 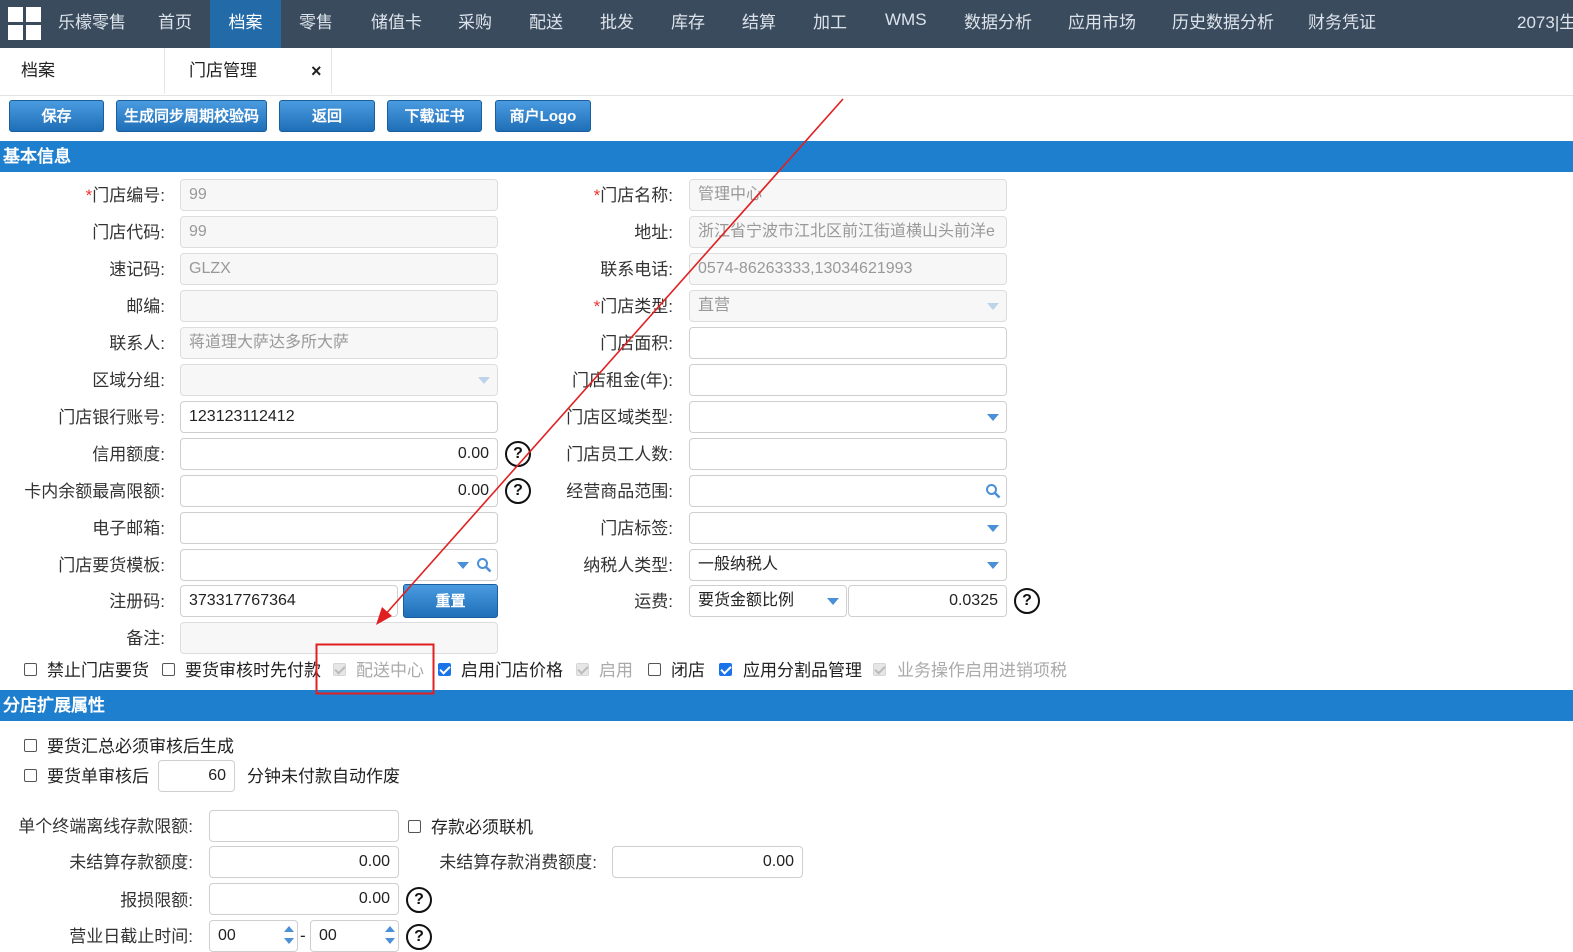 I want to click on checkbox-label: 要货单审核后, so click(x=98, y=776).